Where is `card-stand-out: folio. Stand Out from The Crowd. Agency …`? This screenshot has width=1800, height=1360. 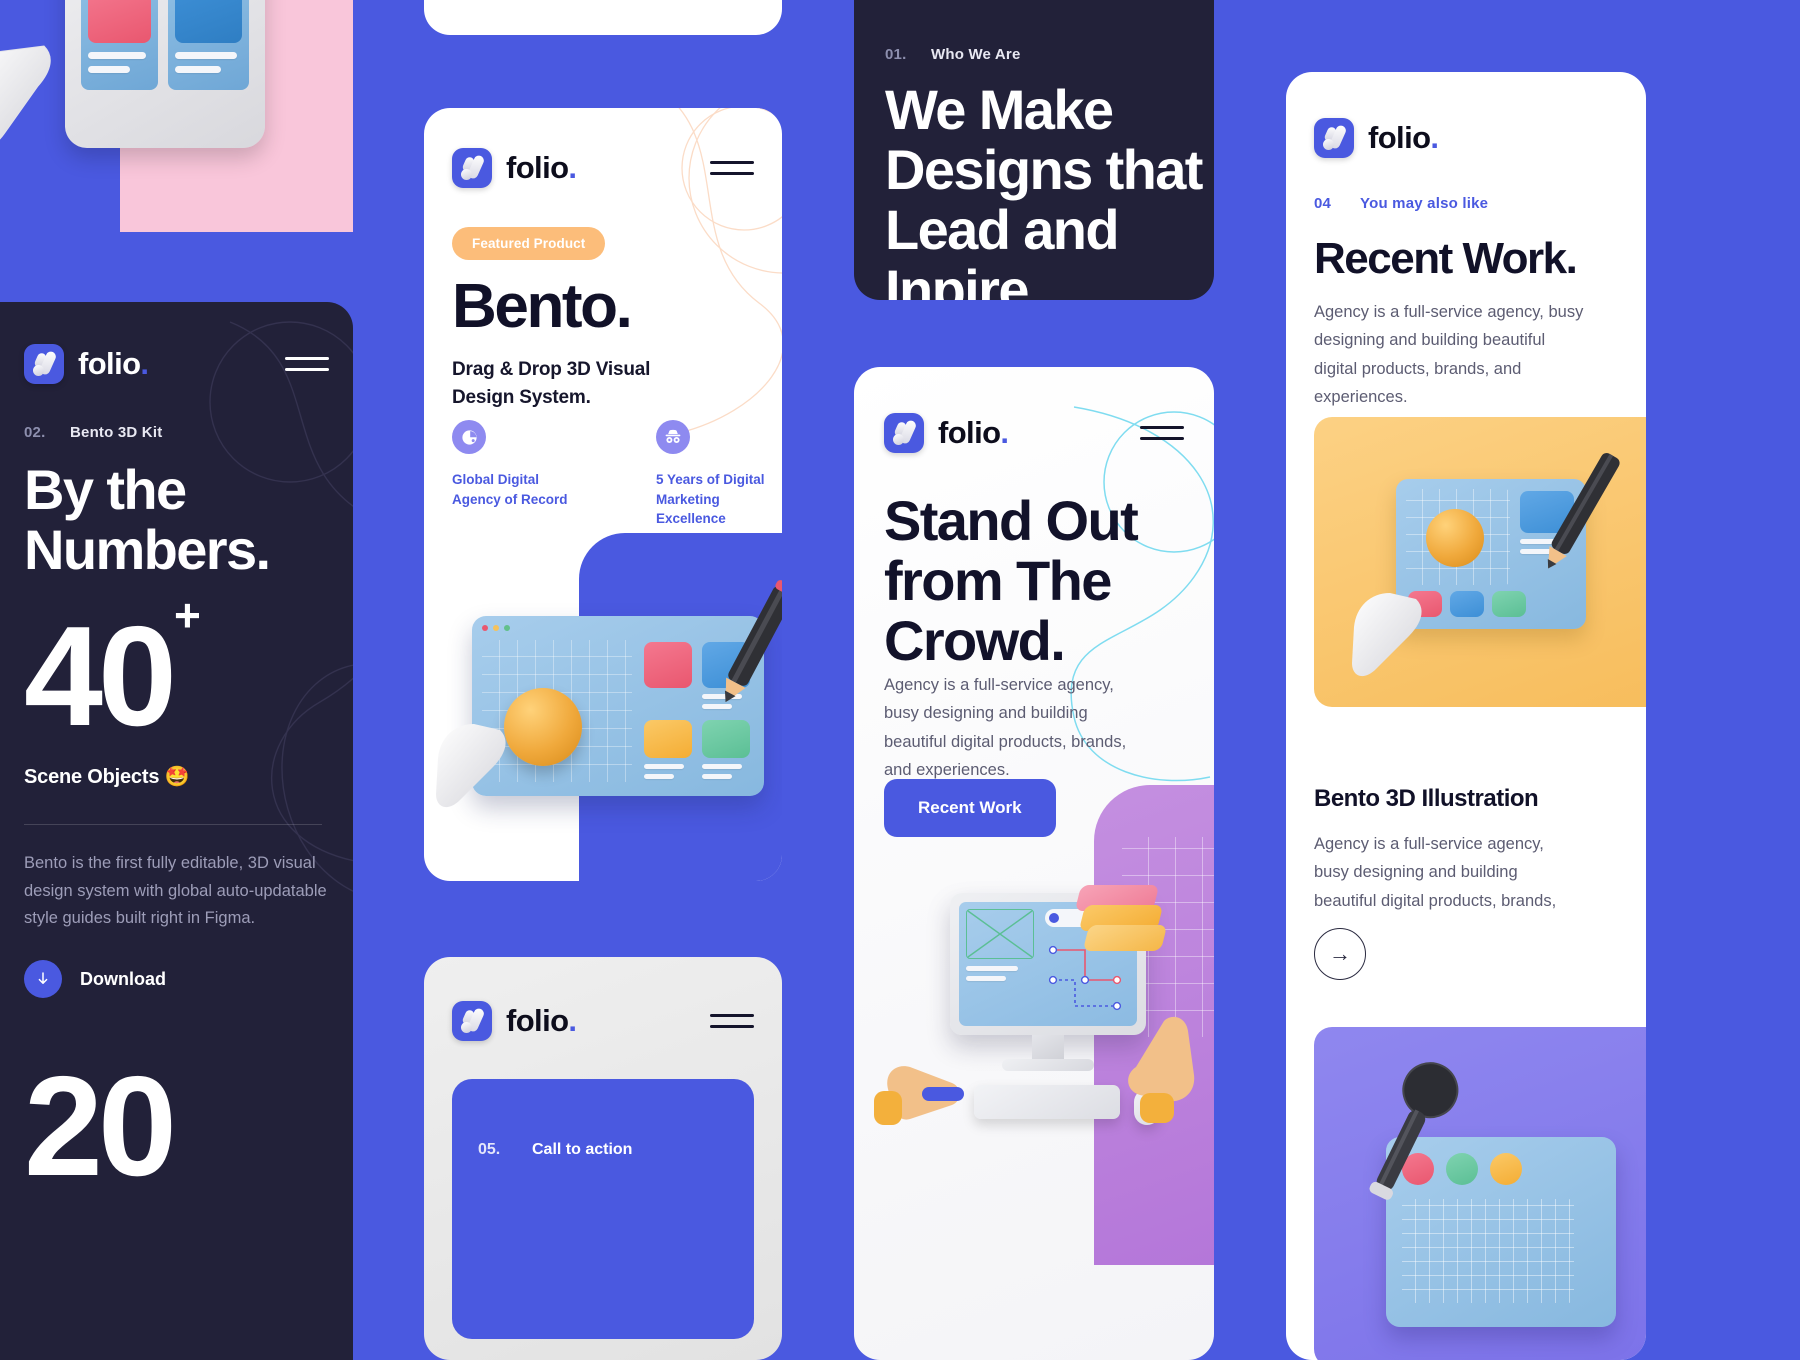
card-stand-out: folio. Stand Out from The Crowd. Agency … is located at coordinates (1034, 863).